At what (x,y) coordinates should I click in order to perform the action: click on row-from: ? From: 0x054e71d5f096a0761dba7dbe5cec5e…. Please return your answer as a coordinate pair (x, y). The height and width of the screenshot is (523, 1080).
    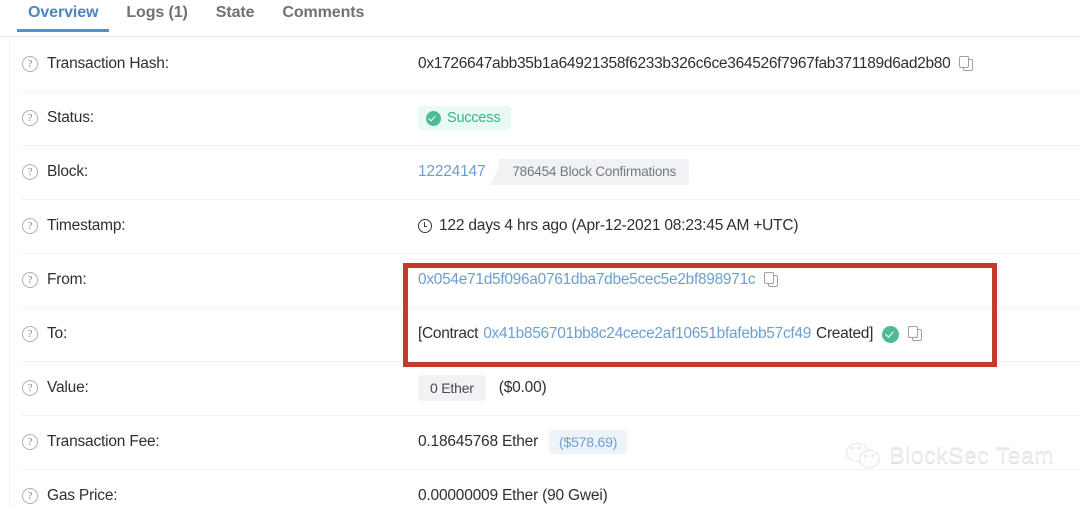
    Looking at the image, I should click on (540, 280).